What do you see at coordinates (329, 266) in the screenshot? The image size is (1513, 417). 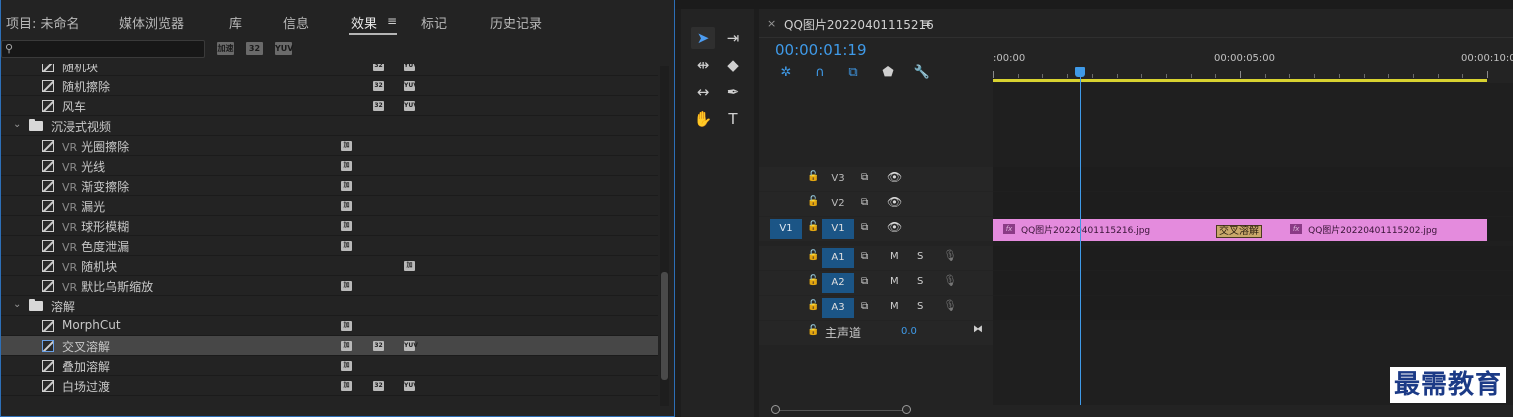 I see `effect-item: VR 随机块 加` at bounding box center [329, 266].